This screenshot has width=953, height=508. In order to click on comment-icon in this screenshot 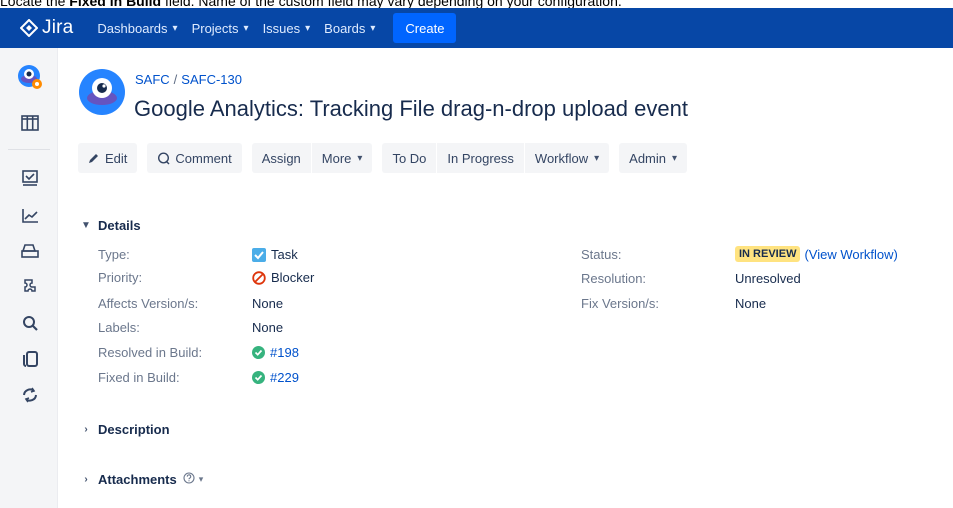, I will do `click(163, 158)`.